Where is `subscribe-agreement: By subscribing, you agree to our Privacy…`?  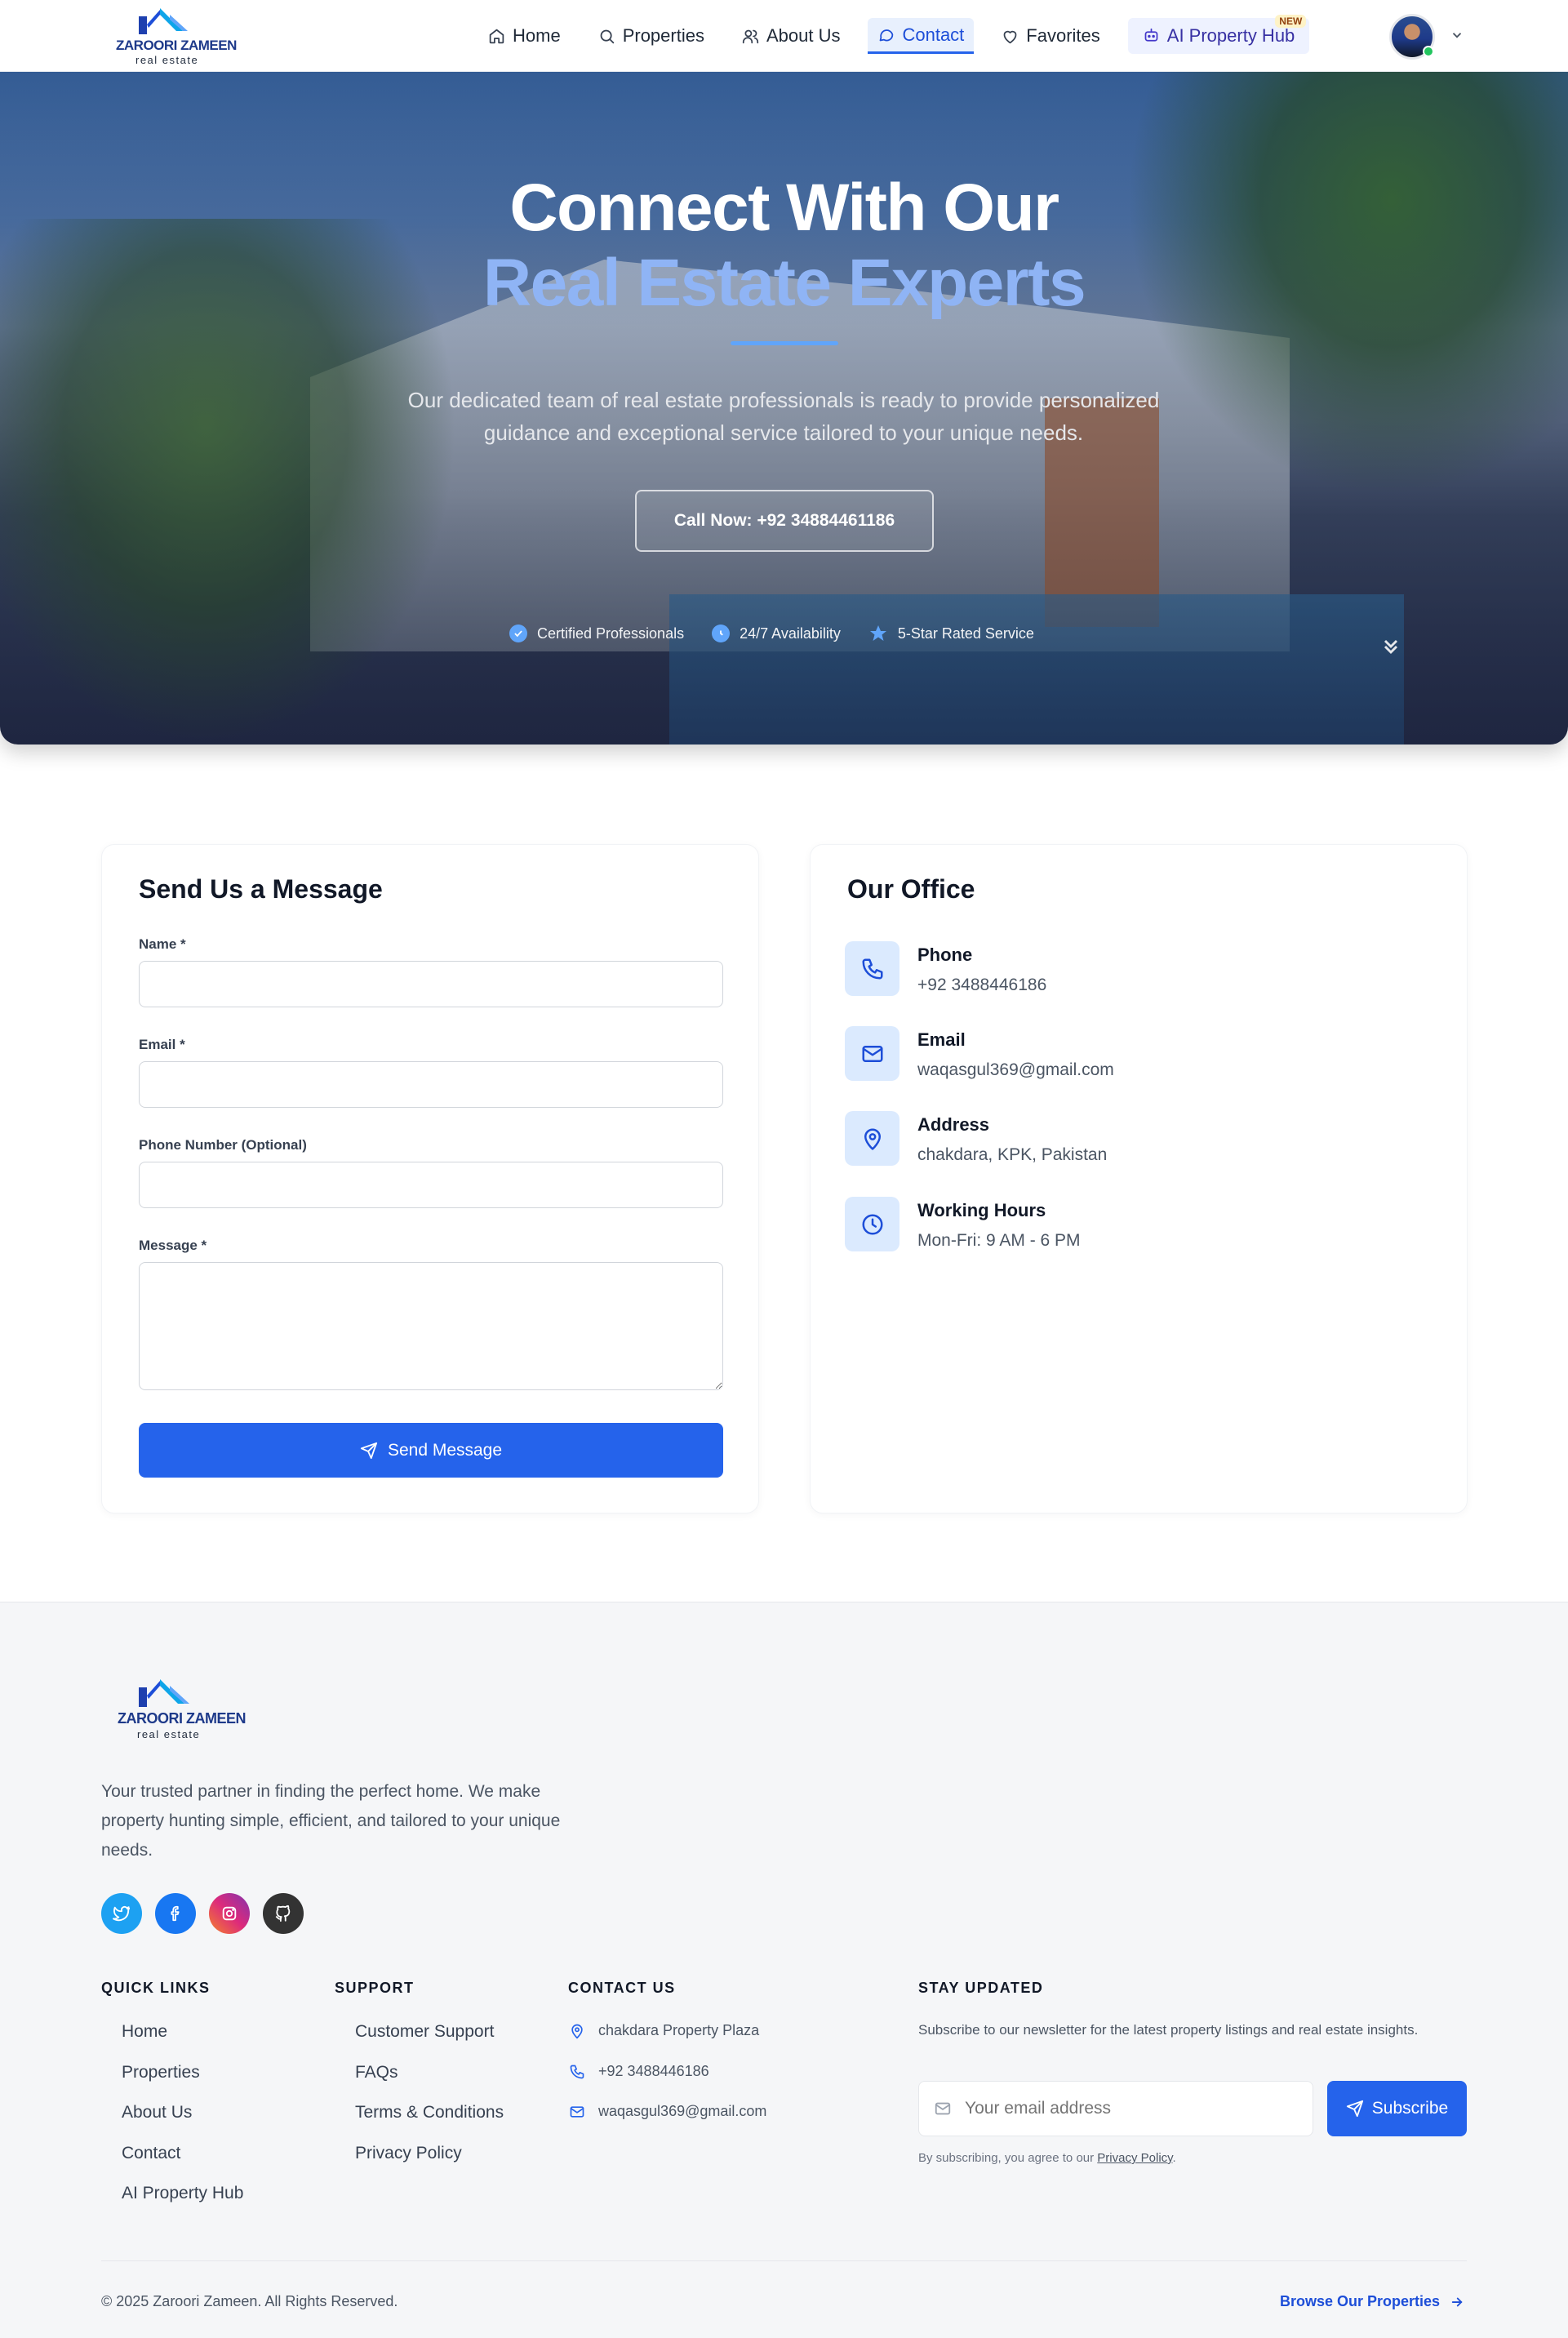 subscribe-agreement: By subscribing, you agree to our Privacy… is located at coordinates (1047, 2158).